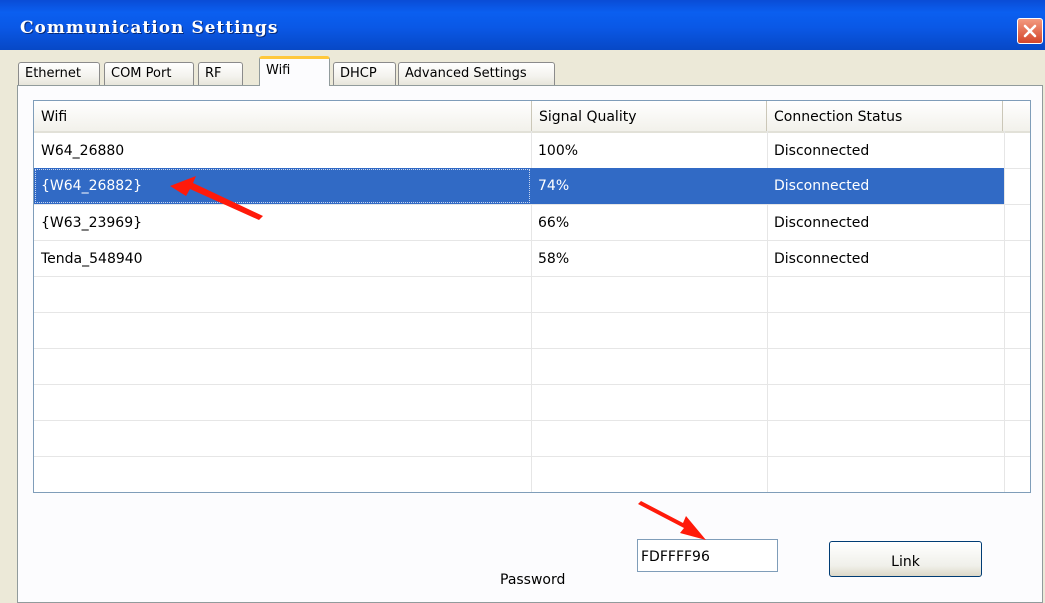 The image size is (1045, 603). I want to click on cell-signal-quality: 74%, so click(554, 186).